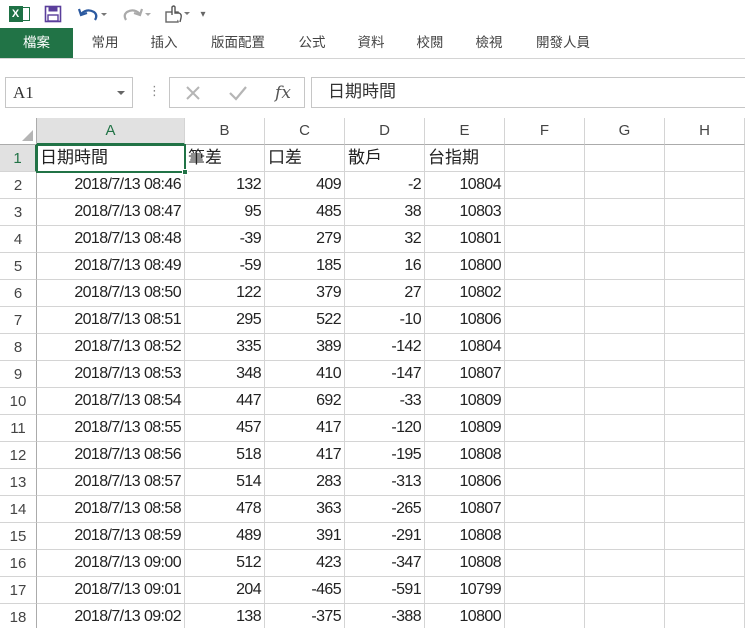  What do you see at coordinates (385, 616) in the screenshot?
I see `cell-d18: -388` at bounding box center [385, 616].